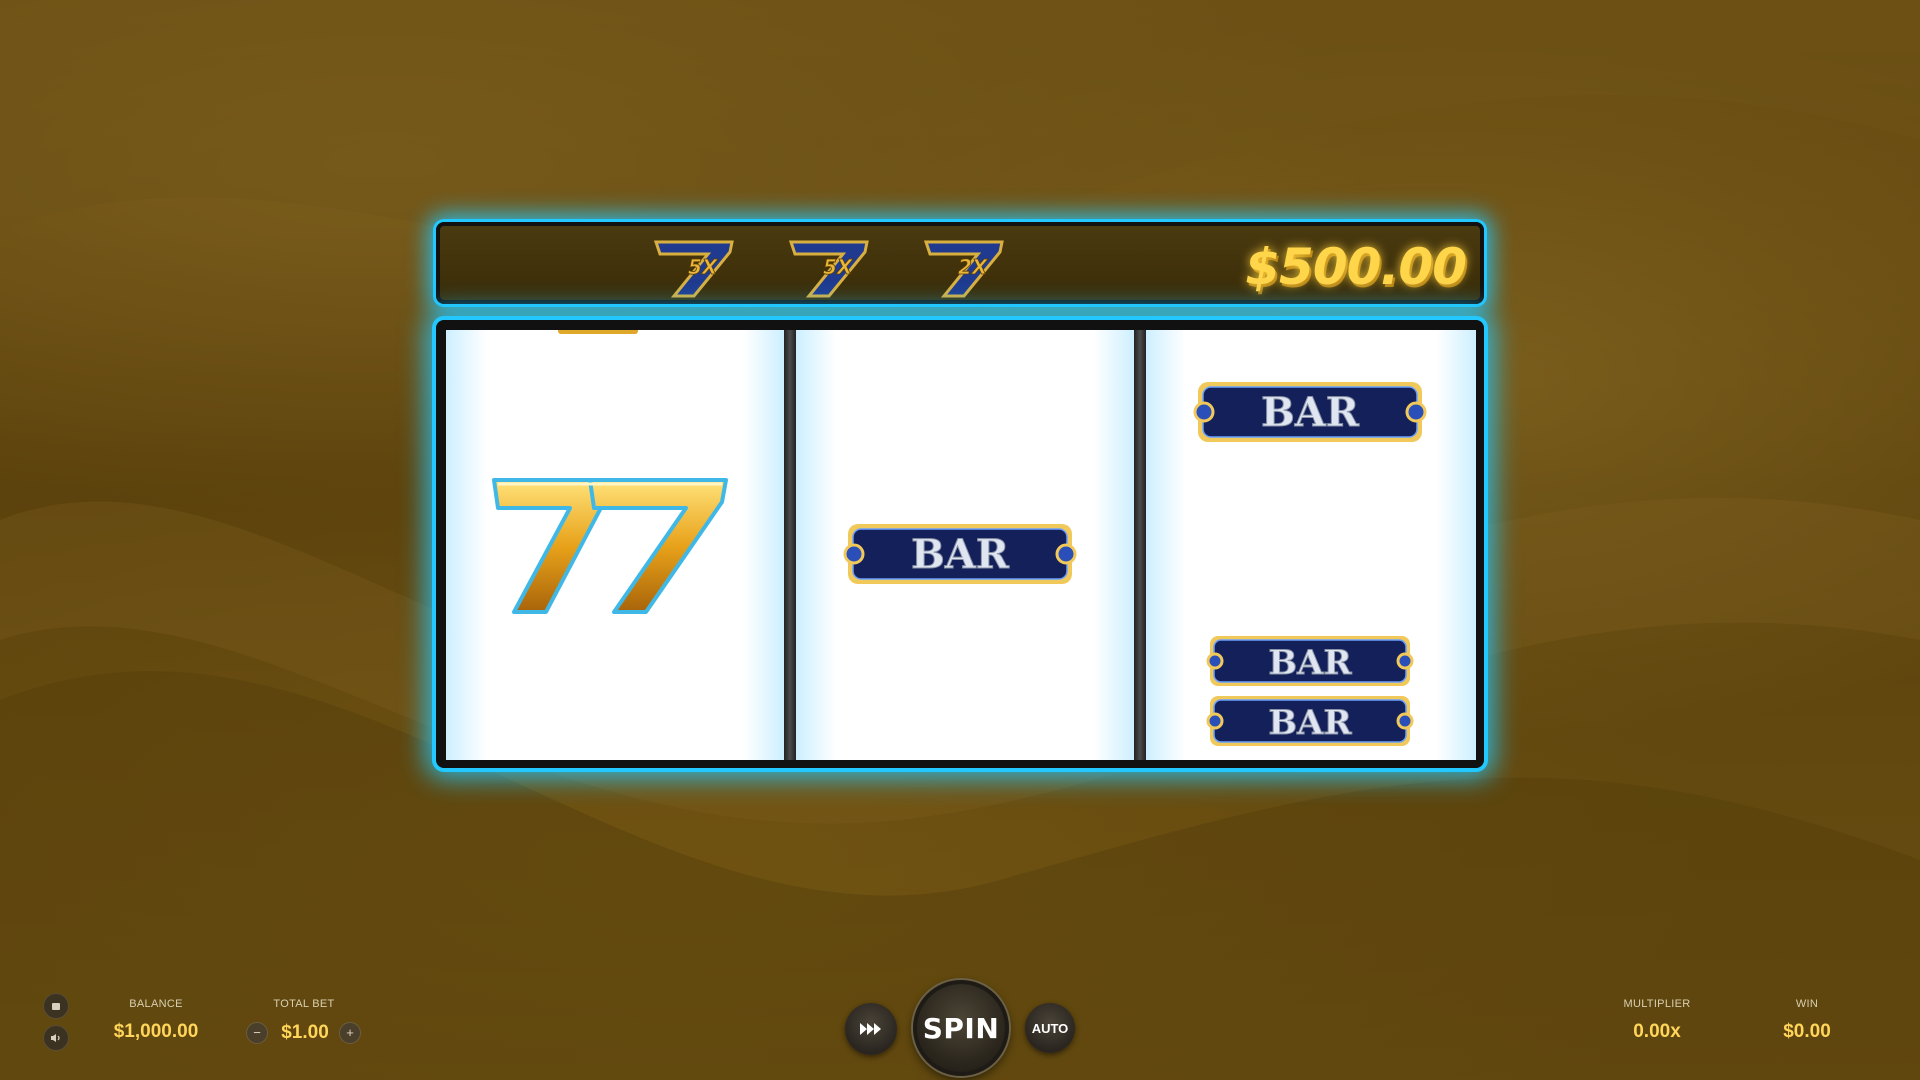  Describe the element at coordinates (610, 546) in the screenshot. I see `double-seven-icon` at that location.